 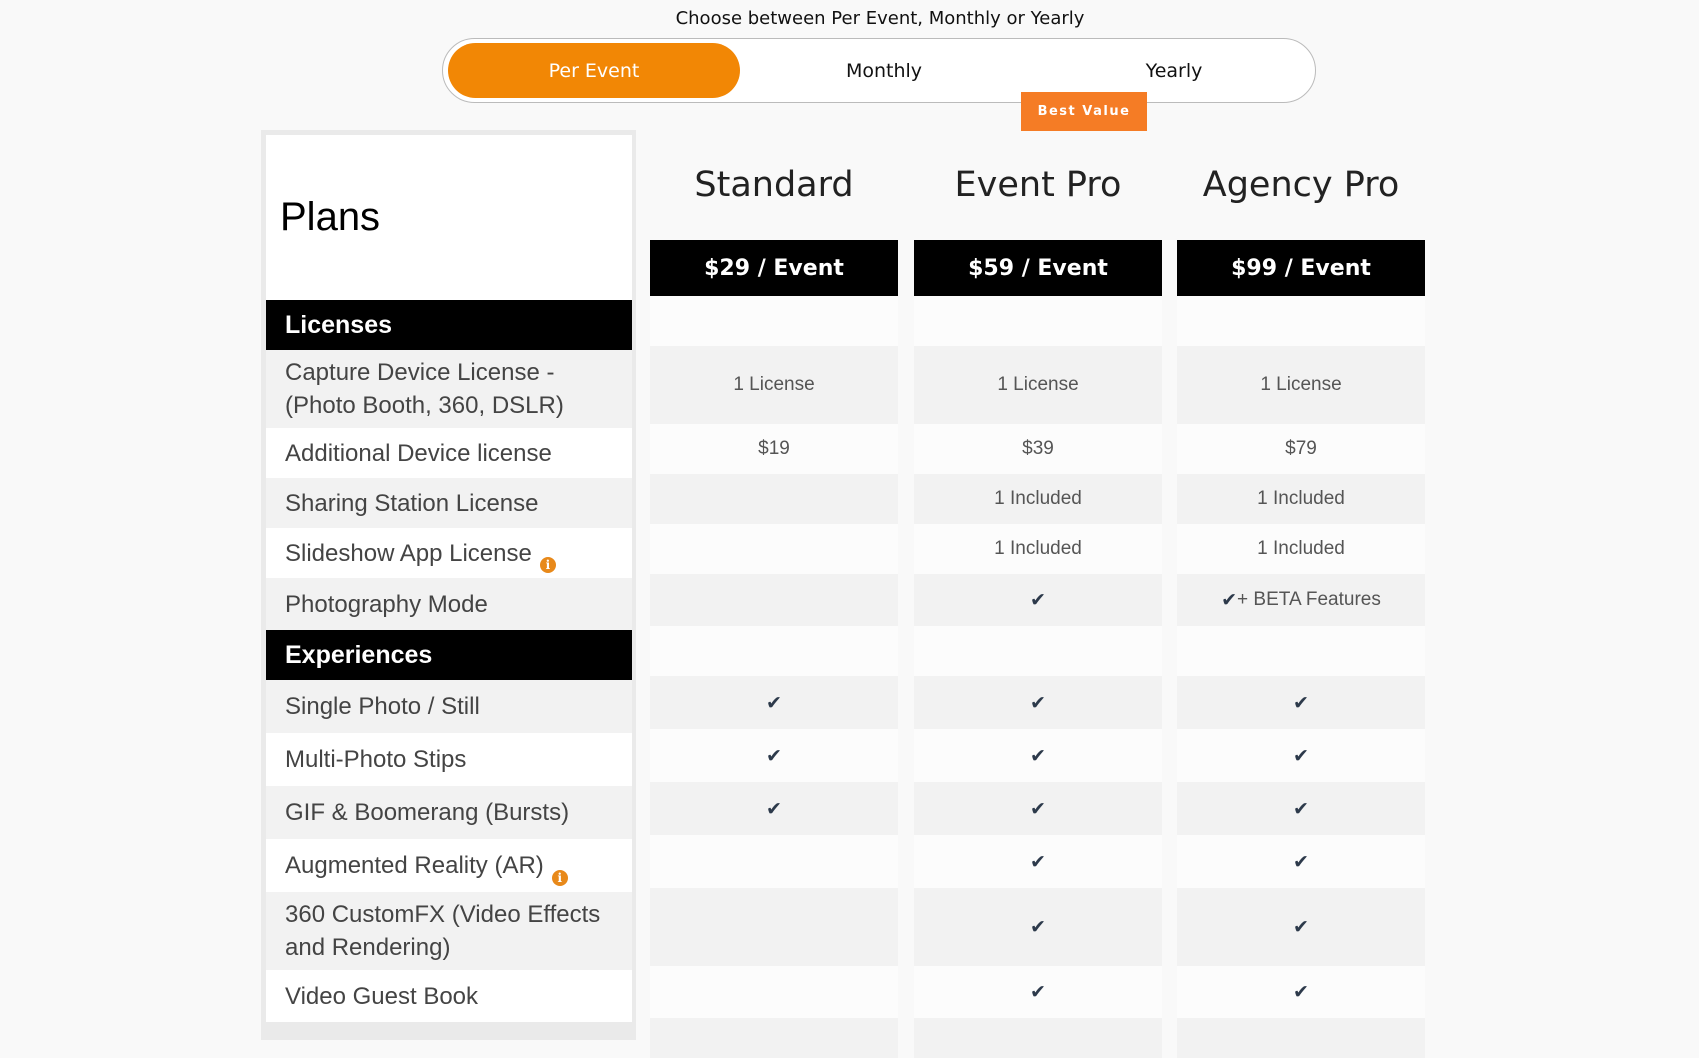 What do you see at coordinates (449, 865) in the screenshot?
I see `feature-label-augmented-reality: Augmented Reality (AR) i` at bounding box center [449, 865].